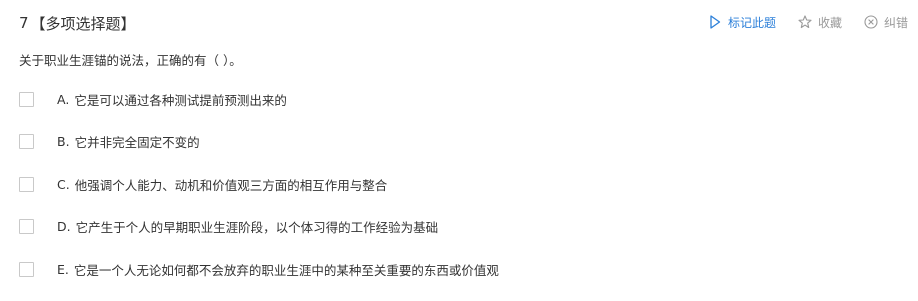  I want to click on option-c: C. 他强调个人能力、动机和价值观三方面的相互作用与整合, so click(259, 184).